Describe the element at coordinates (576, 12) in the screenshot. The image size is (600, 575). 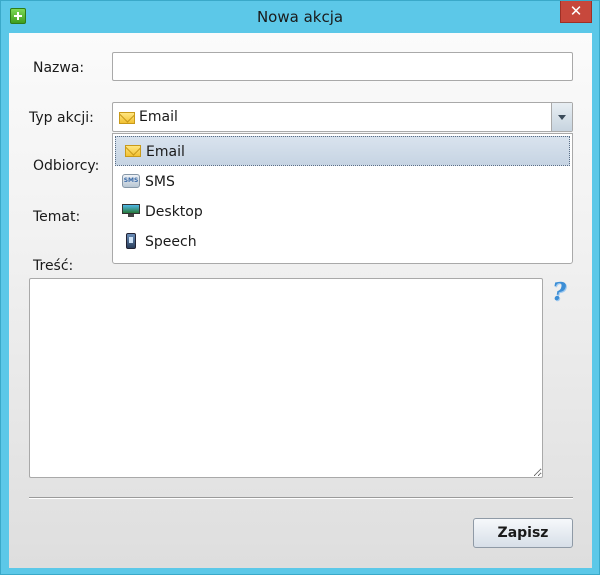
I see `close-button: ✕` at that location.